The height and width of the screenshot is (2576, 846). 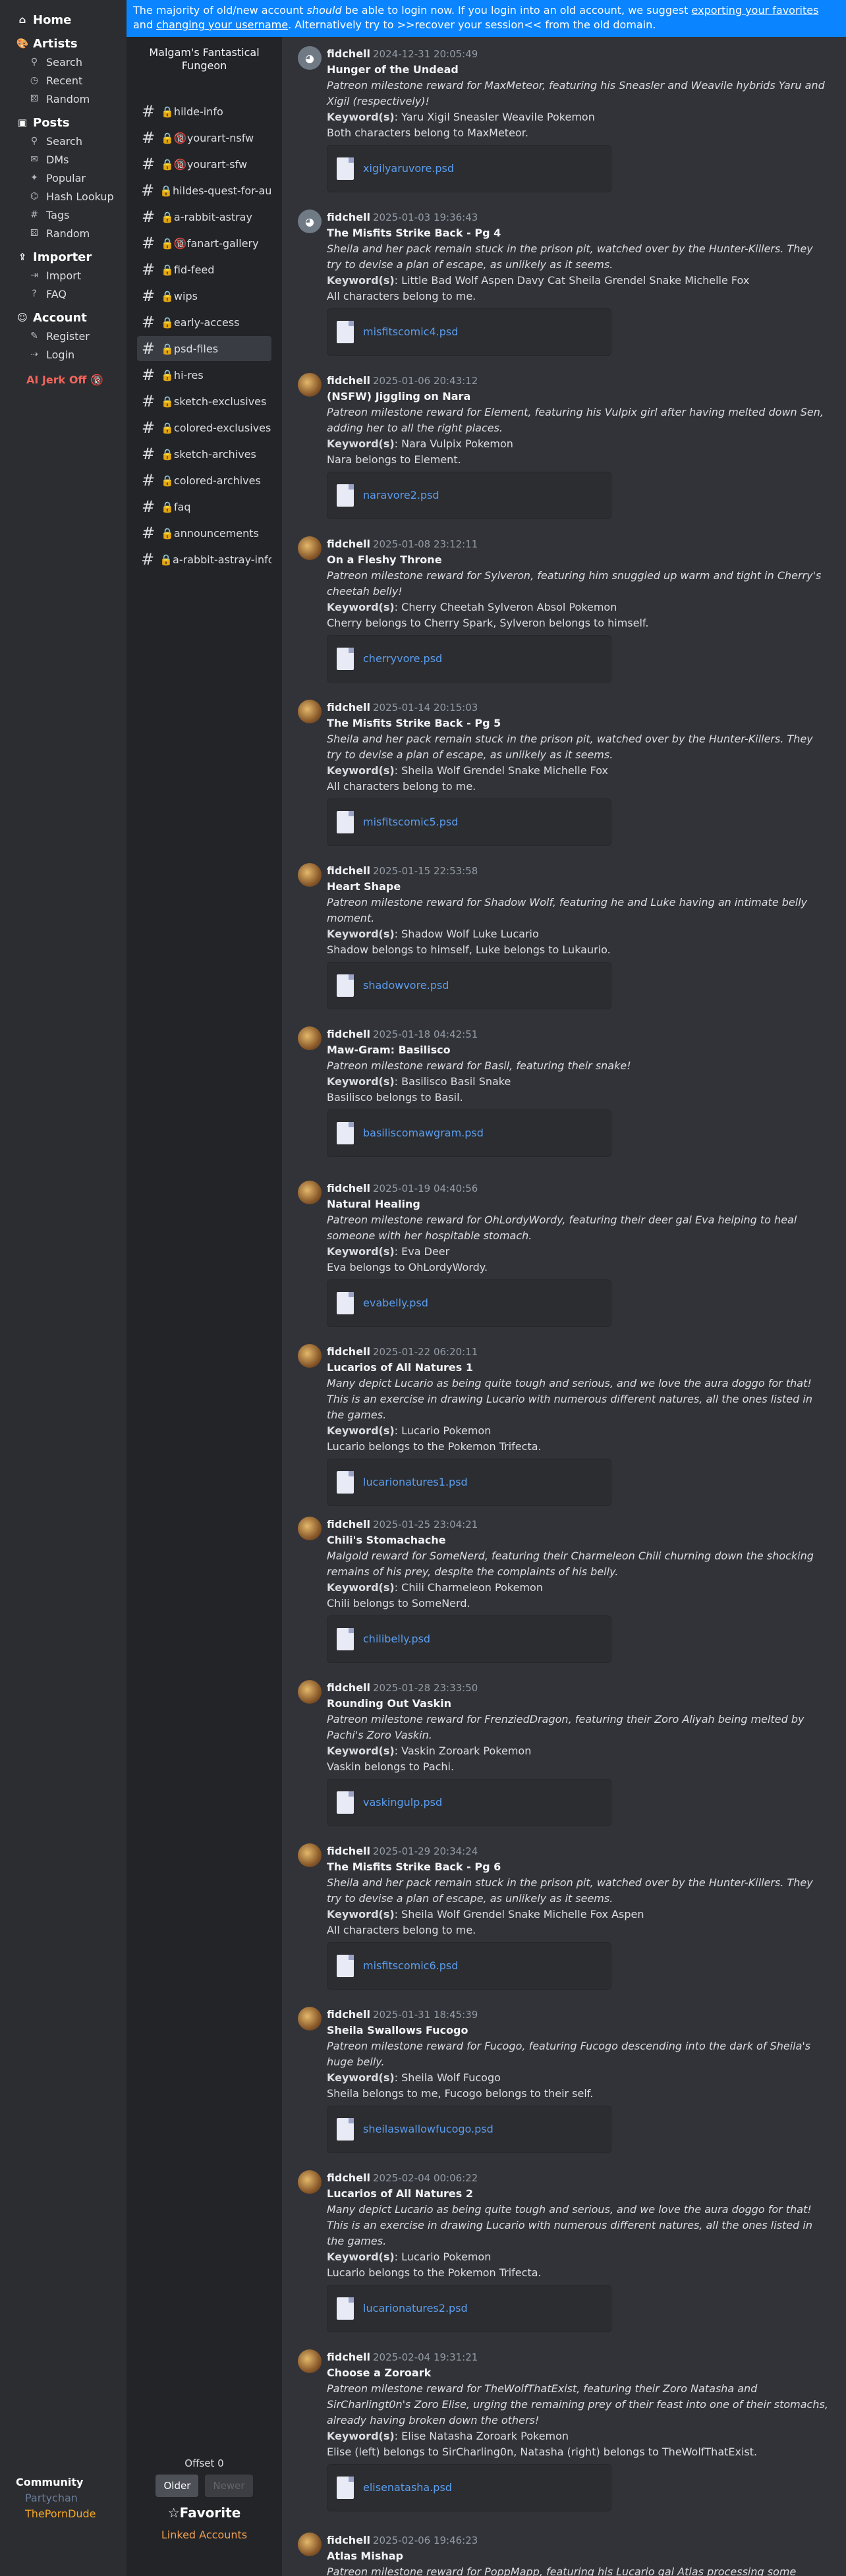 I want to click on channel-item: # 🔒🔞fanart-gallery, so click(x=204, y=243).